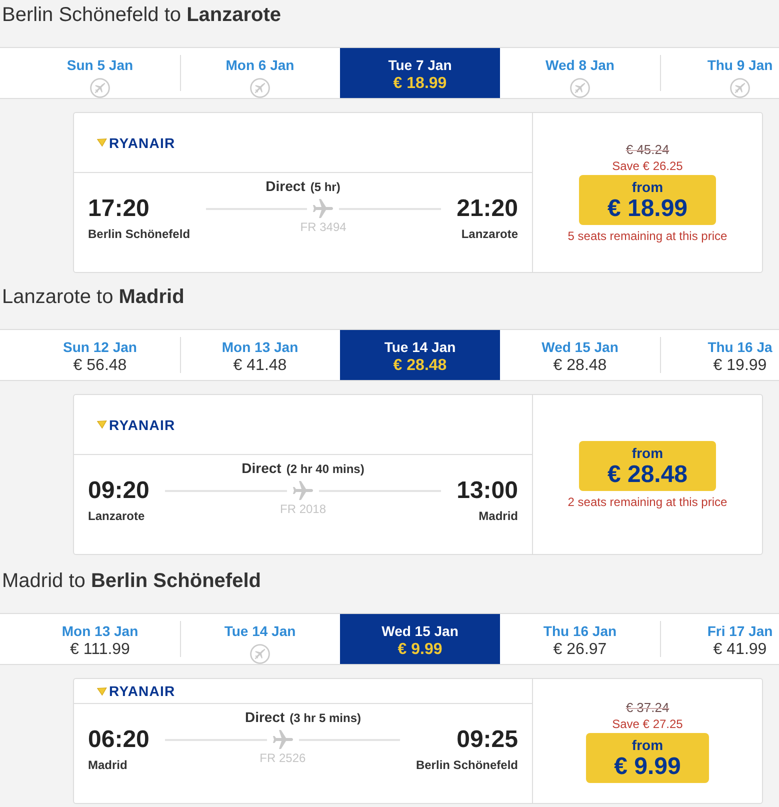 The image size is (779, 807). Describe the element at coordinates (420, 639) in the screenshot. I see `date-tab: Wed 15 Jan € 9.99` at that location.